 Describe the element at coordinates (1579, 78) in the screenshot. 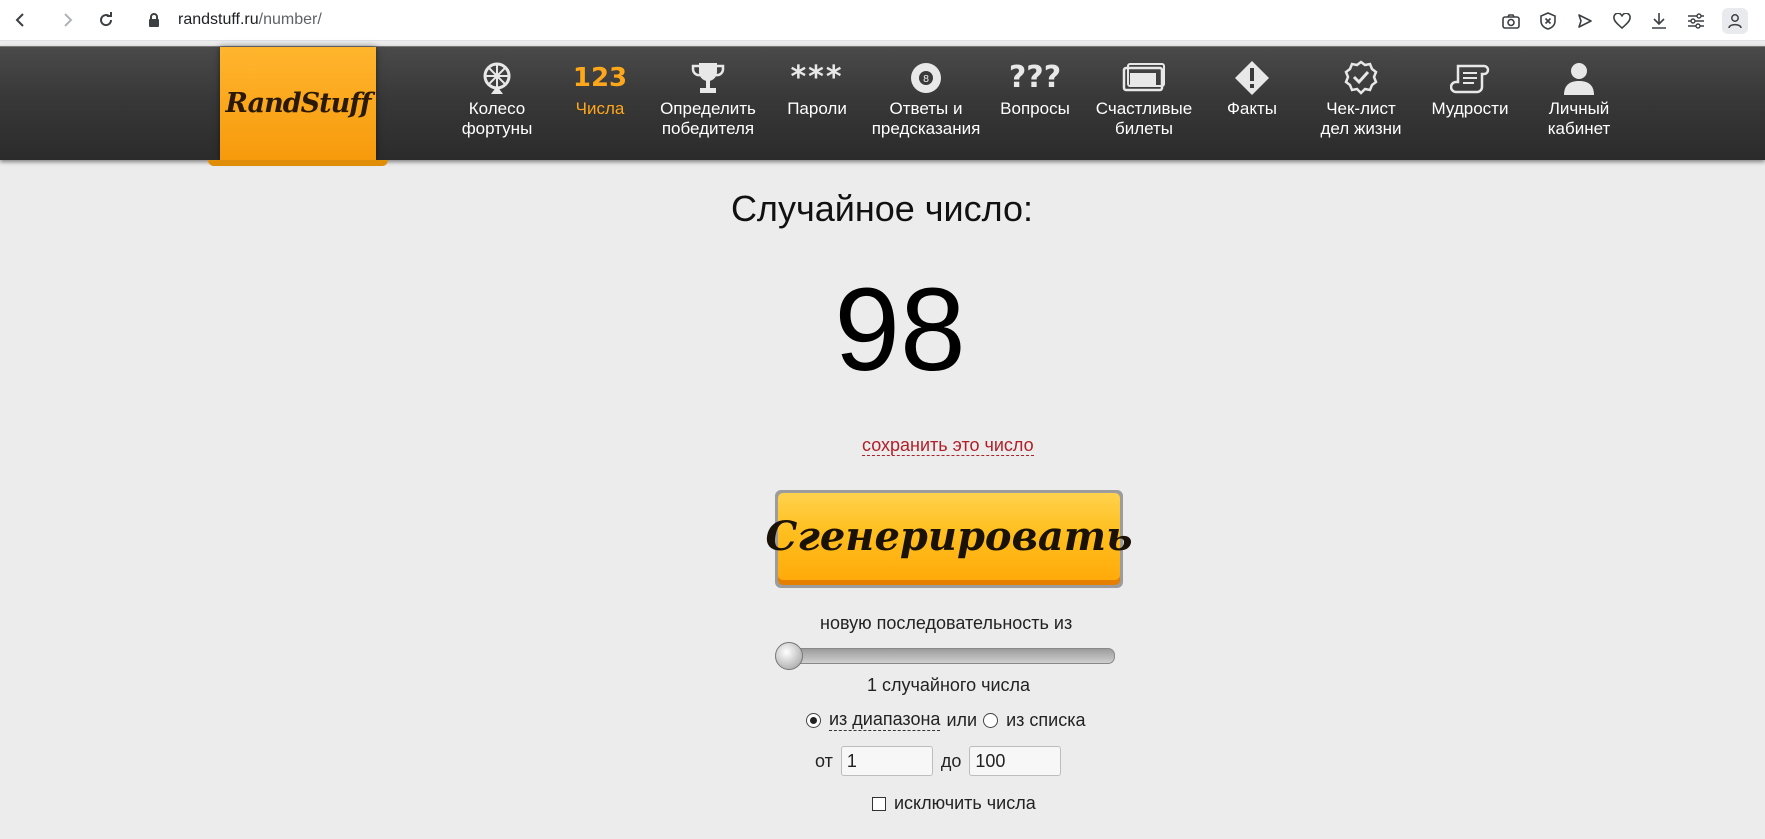

I see `user-icon` at that location.